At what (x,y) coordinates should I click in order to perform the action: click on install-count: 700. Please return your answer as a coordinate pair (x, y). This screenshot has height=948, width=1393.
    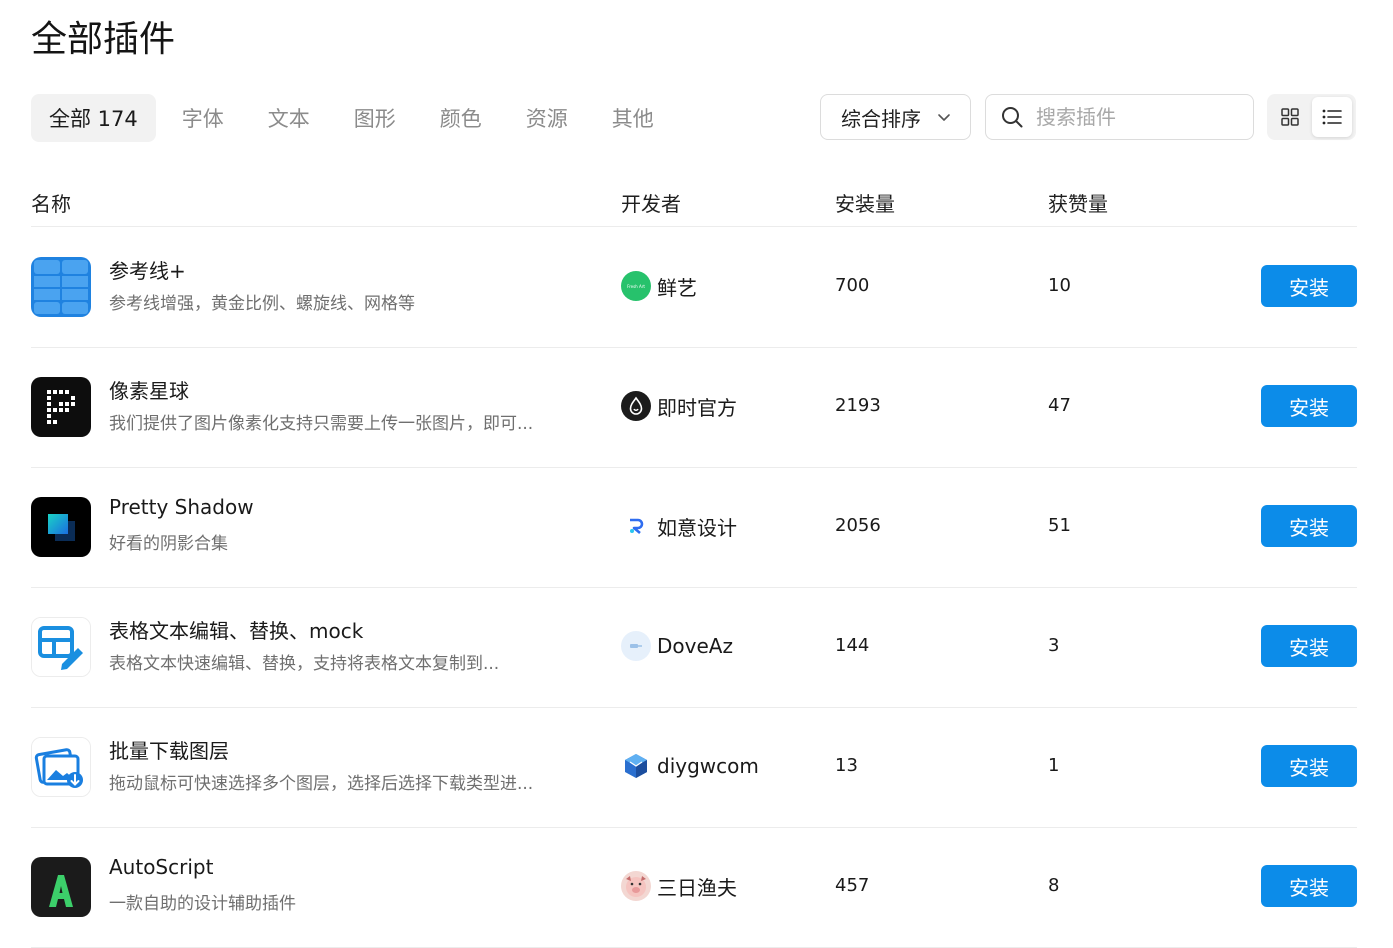
    Looking at the image, I should click on (852, 285).